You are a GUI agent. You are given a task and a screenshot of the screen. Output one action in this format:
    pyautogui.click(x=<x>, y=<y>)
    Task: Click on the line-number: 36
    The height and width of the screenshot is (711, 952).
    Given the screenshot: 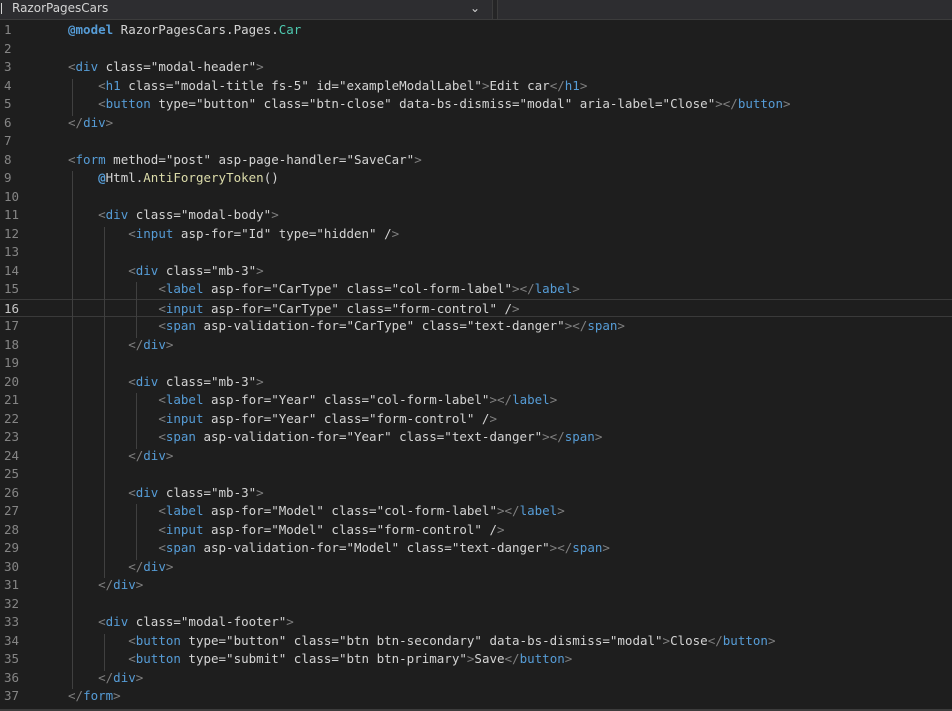 What is the action you would take?
    pyautogui.click(x=12, y=677)
    